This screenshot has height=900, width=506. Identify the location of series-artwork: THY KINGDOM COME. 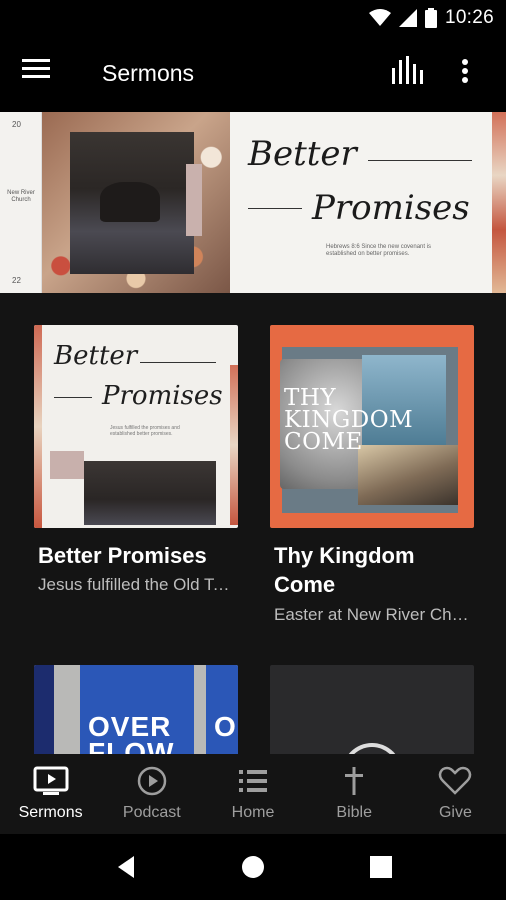
(372, 426).